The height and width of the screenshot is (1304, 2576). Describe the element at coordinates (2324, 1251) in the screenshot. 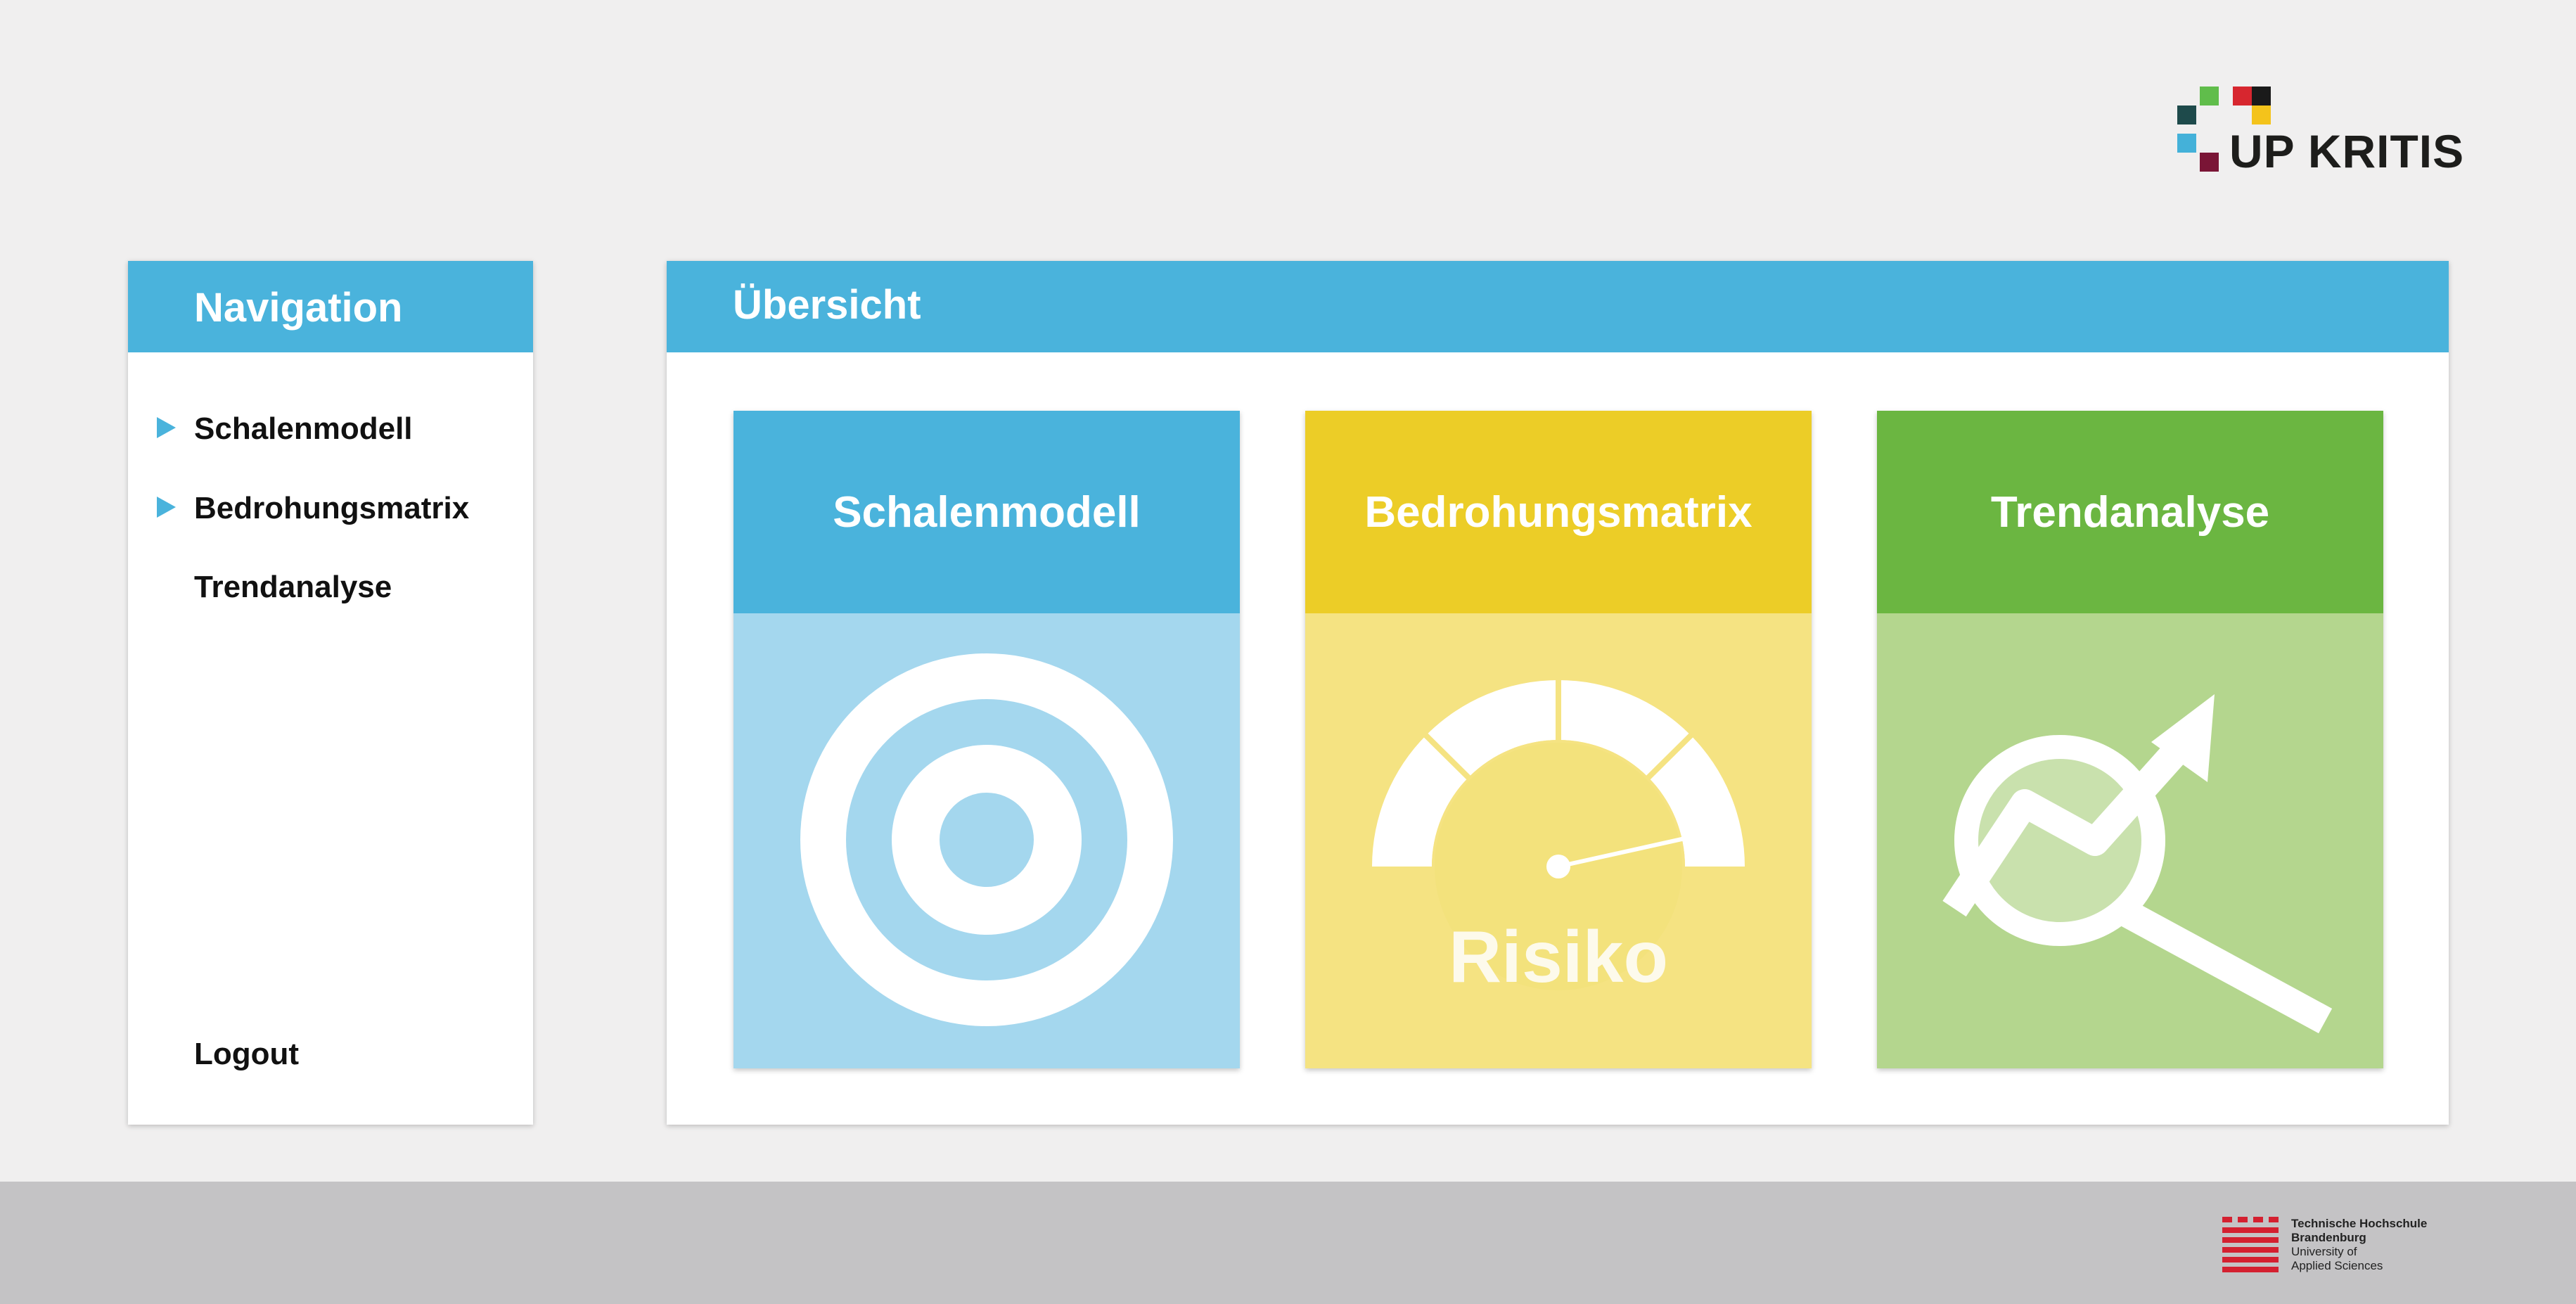

I see `university-line: University of` at that location.